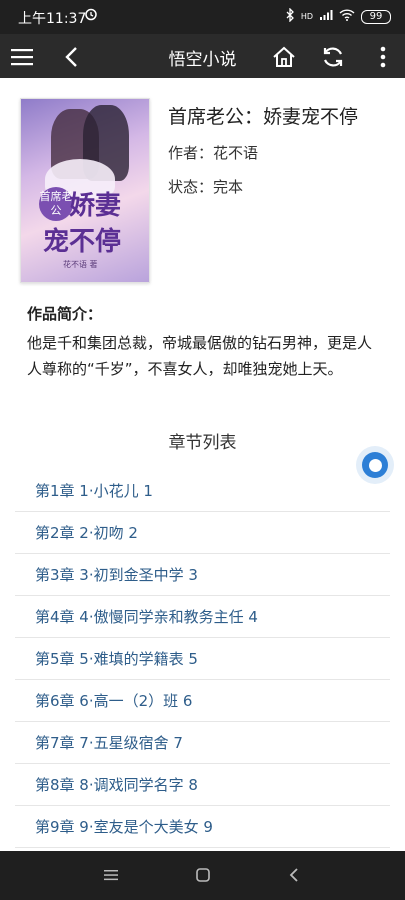 This screenshot has height=900, width=405. Describe the element at coordinates (383, 57) in the screenshot. I see `more-icon` at that location.